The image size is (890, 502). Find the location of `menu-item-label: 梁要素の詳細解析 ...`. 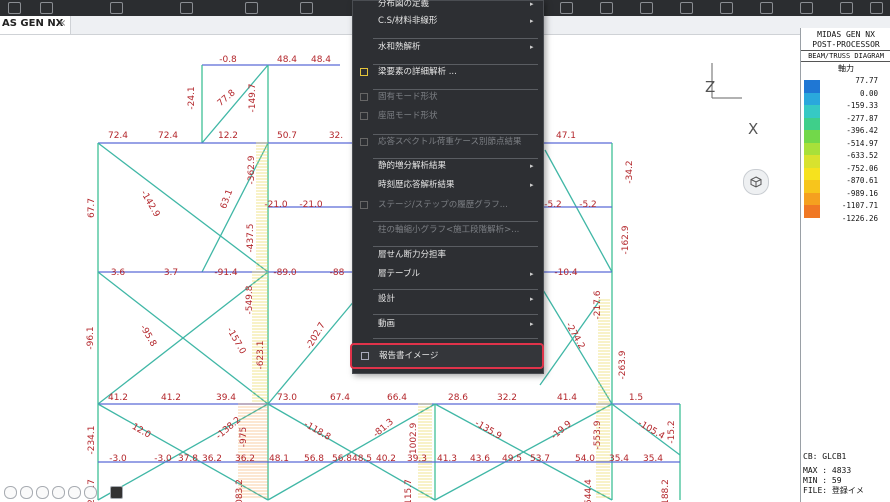

menu-item-label: 梁要素の詳細解析 ... is located at coordinates (417, 72).